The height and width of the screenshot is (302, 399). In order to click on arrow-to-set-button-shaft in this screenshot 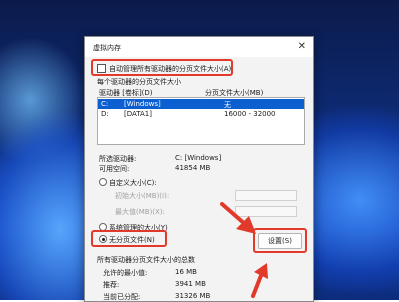, I will do `click(234, 214)`.